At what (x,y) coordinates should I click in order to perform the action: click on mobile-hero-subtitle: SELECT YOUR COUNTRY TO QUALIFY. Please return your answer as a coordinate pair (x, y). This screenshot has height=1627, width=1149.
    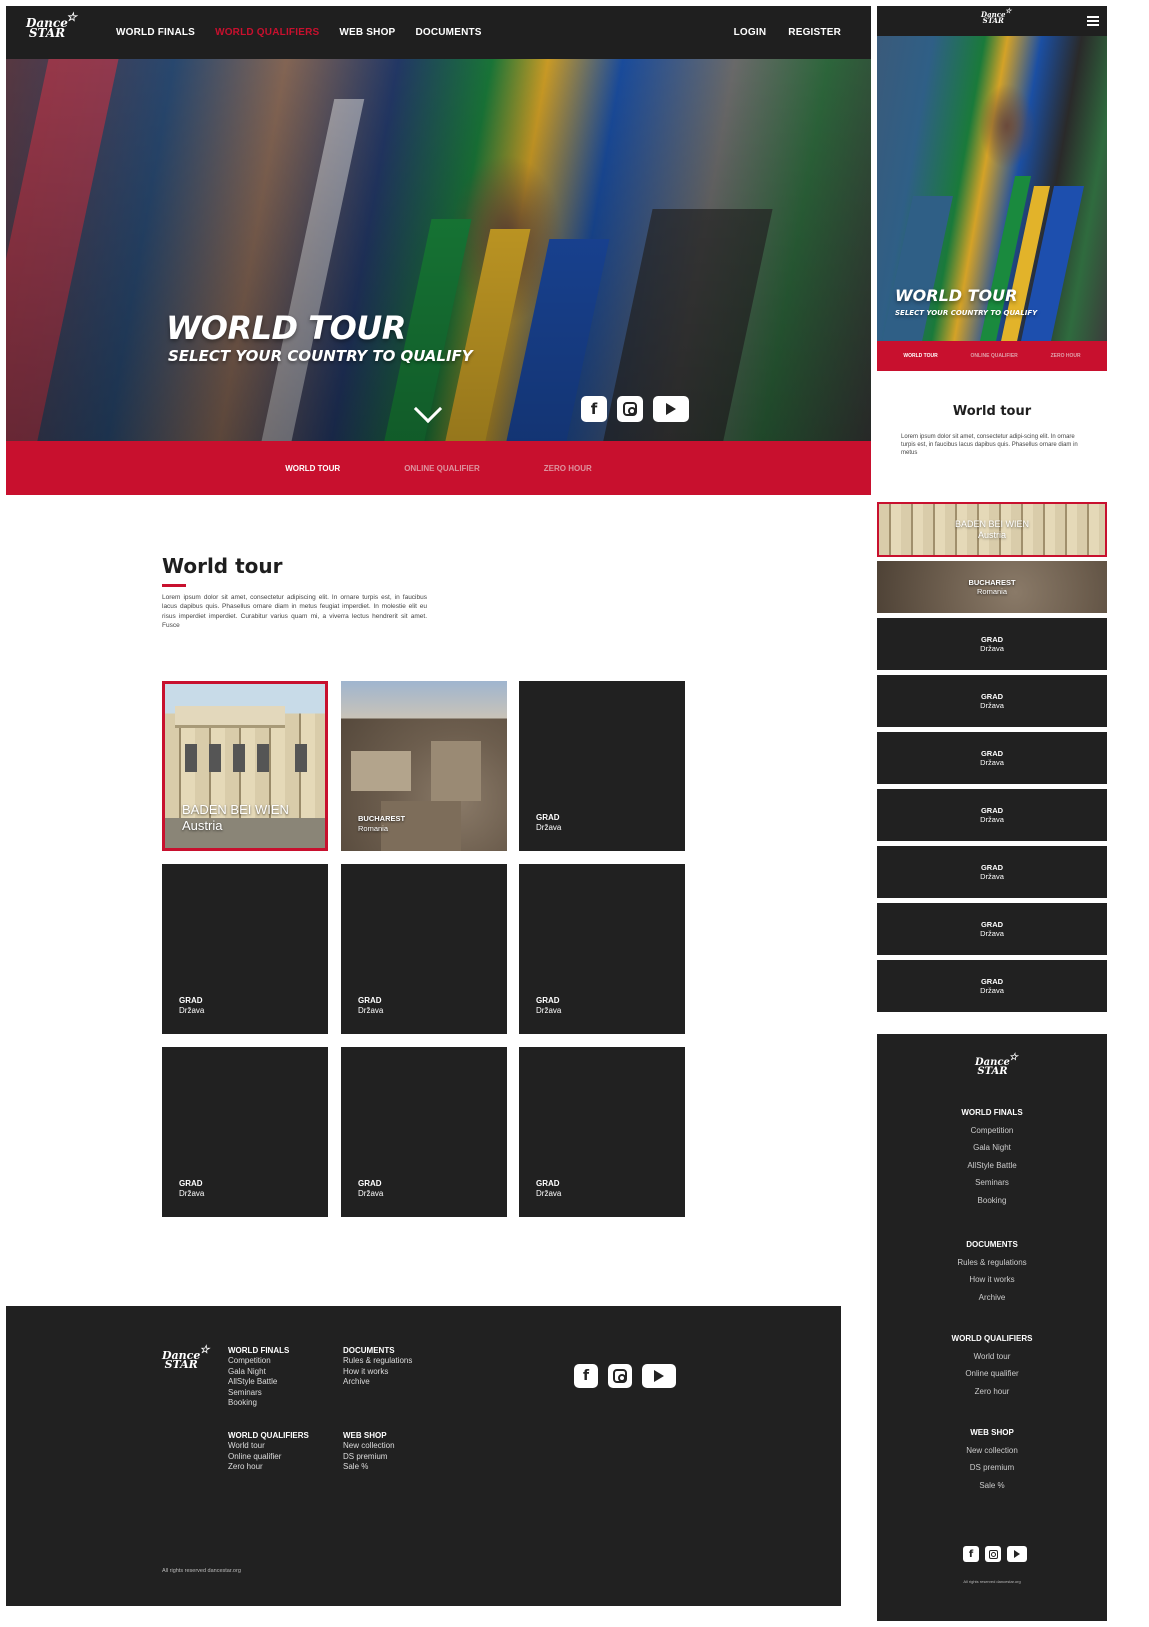
    Looking at the image, I should click on (966, 313).